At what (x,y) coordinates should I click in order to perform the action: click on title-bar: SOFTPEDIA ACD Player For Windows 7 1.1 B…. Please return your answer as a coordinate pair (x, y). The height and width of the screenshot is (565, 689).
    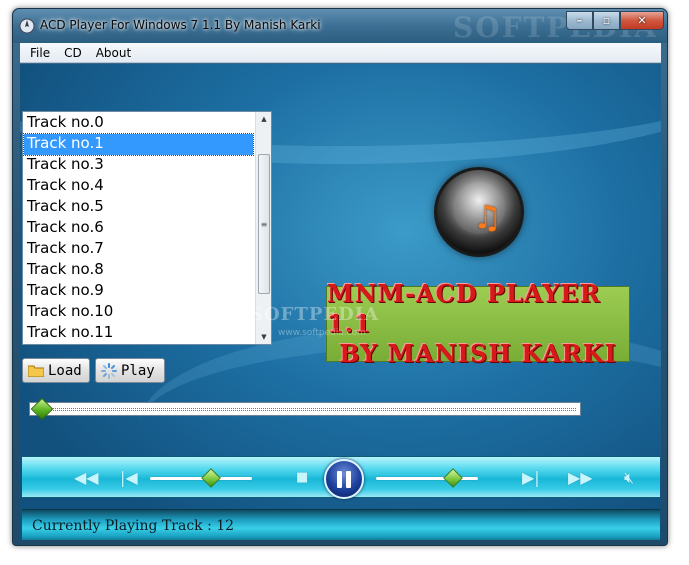
    Looking at the image, I should click on (340, 26).